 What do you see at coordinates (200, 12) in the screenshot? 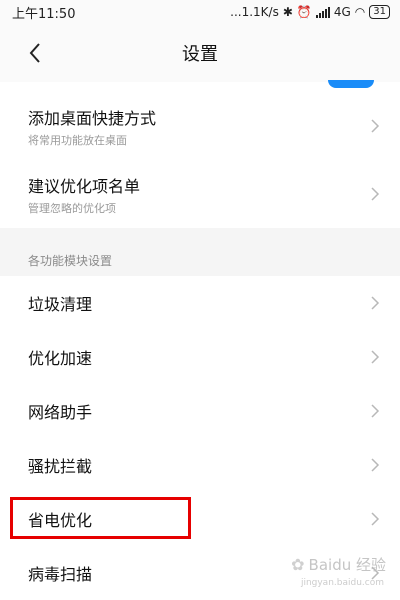
I see `status-bar: 上午11:50 ...1.1K/s ✱ ⏰ 4G ◠ 31` at bounding box center [200, 12].